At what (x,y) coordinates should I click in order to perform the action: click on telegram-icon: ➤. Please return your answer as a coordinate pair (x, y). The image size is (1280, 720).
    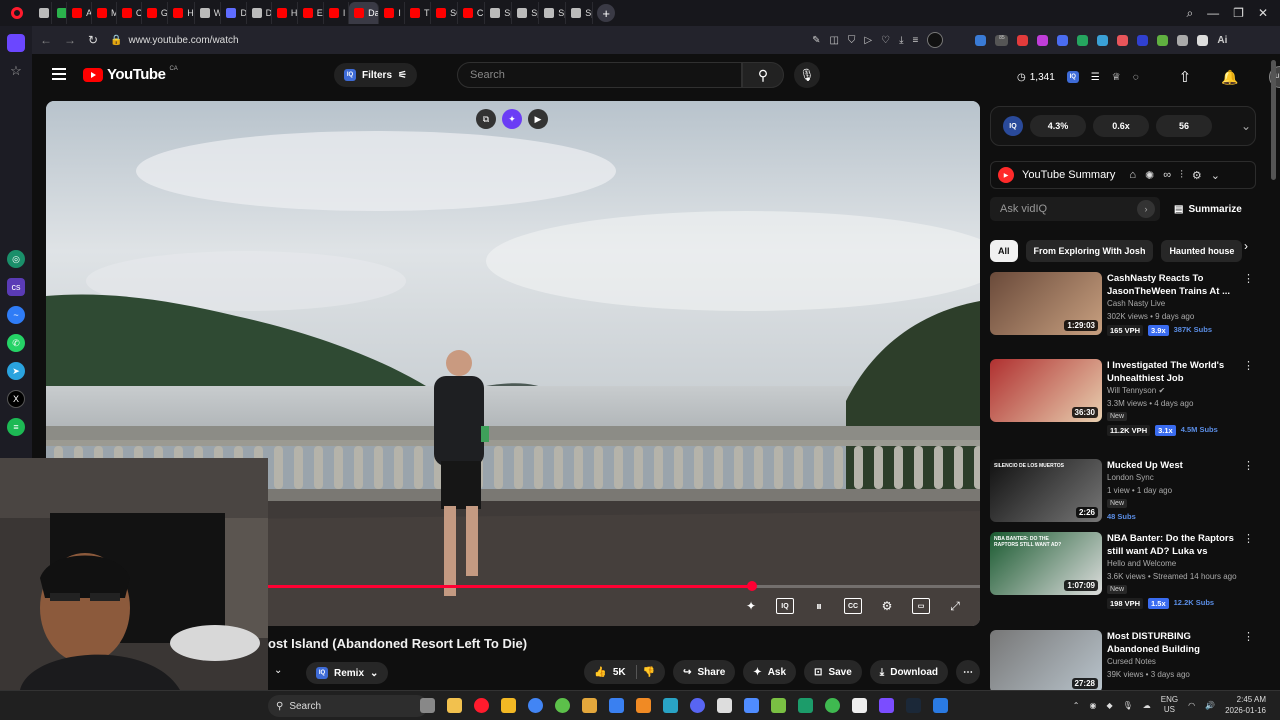
    Looking at the image, I should click on (16, 371).